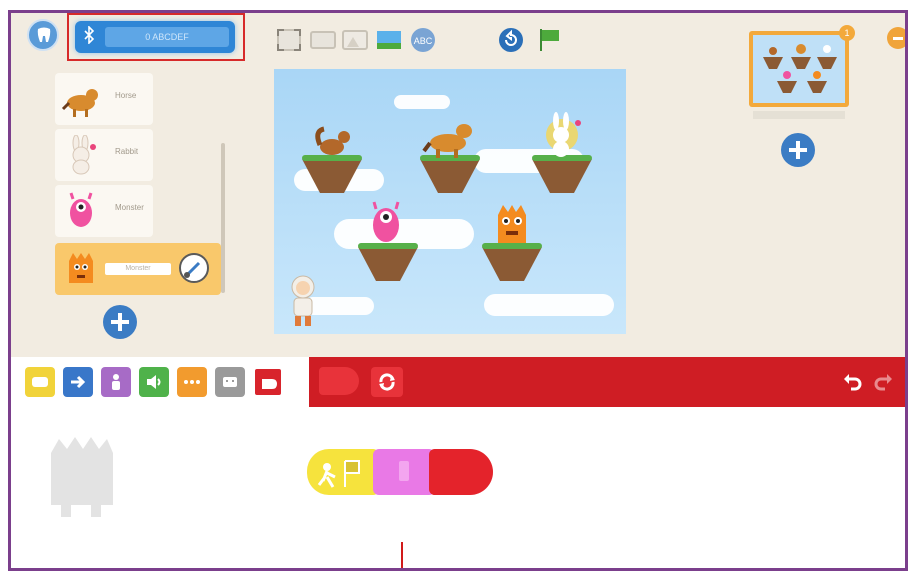 Image resolution: width=918 pixels, height=578 pixels. Describe the element at coordinates (549, 40) in the screenshot. I see `green-flag-icon` at that location.